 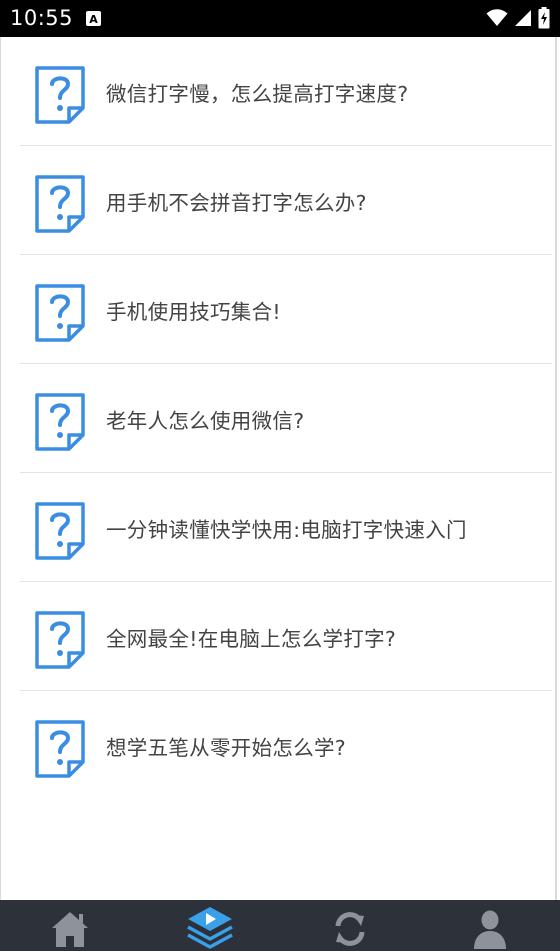 I want to click on faq-item: 一分钟读懂快学快用:电脑打字快速入门, so click(x=286, y=527).